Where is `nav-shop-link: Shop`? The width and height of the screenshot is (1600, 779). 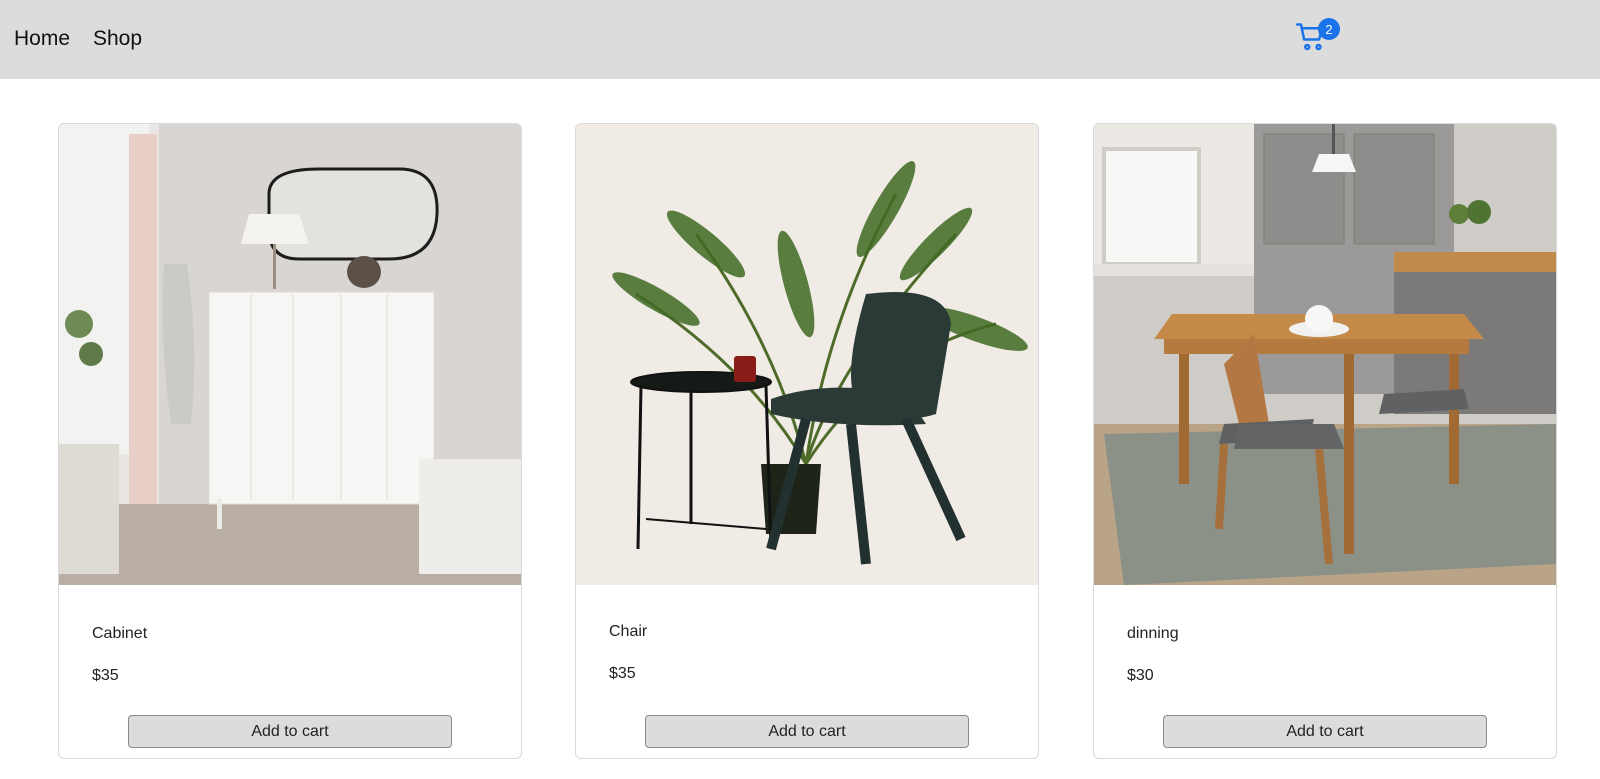 nav-shop-link: Shop is located at coordinates (117, 39).